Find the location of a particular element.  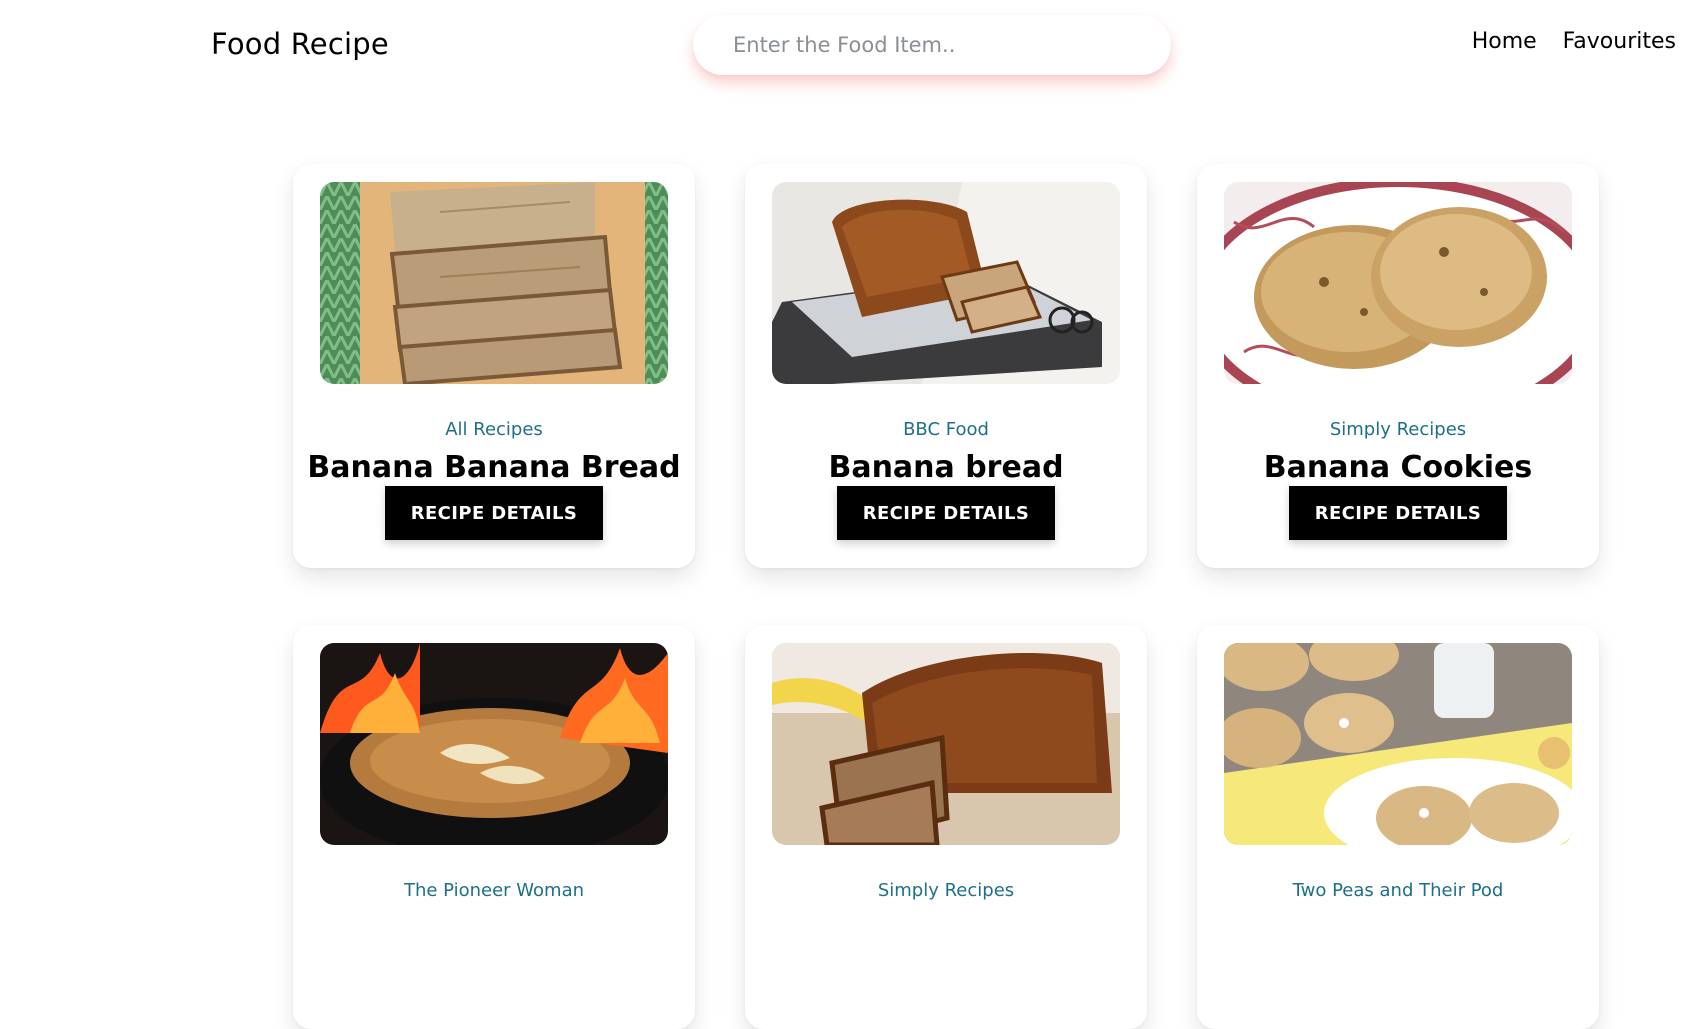

recipe-card: BBC Food Banana bread RECIPE DETAILS is located at coordinates (946, 366).